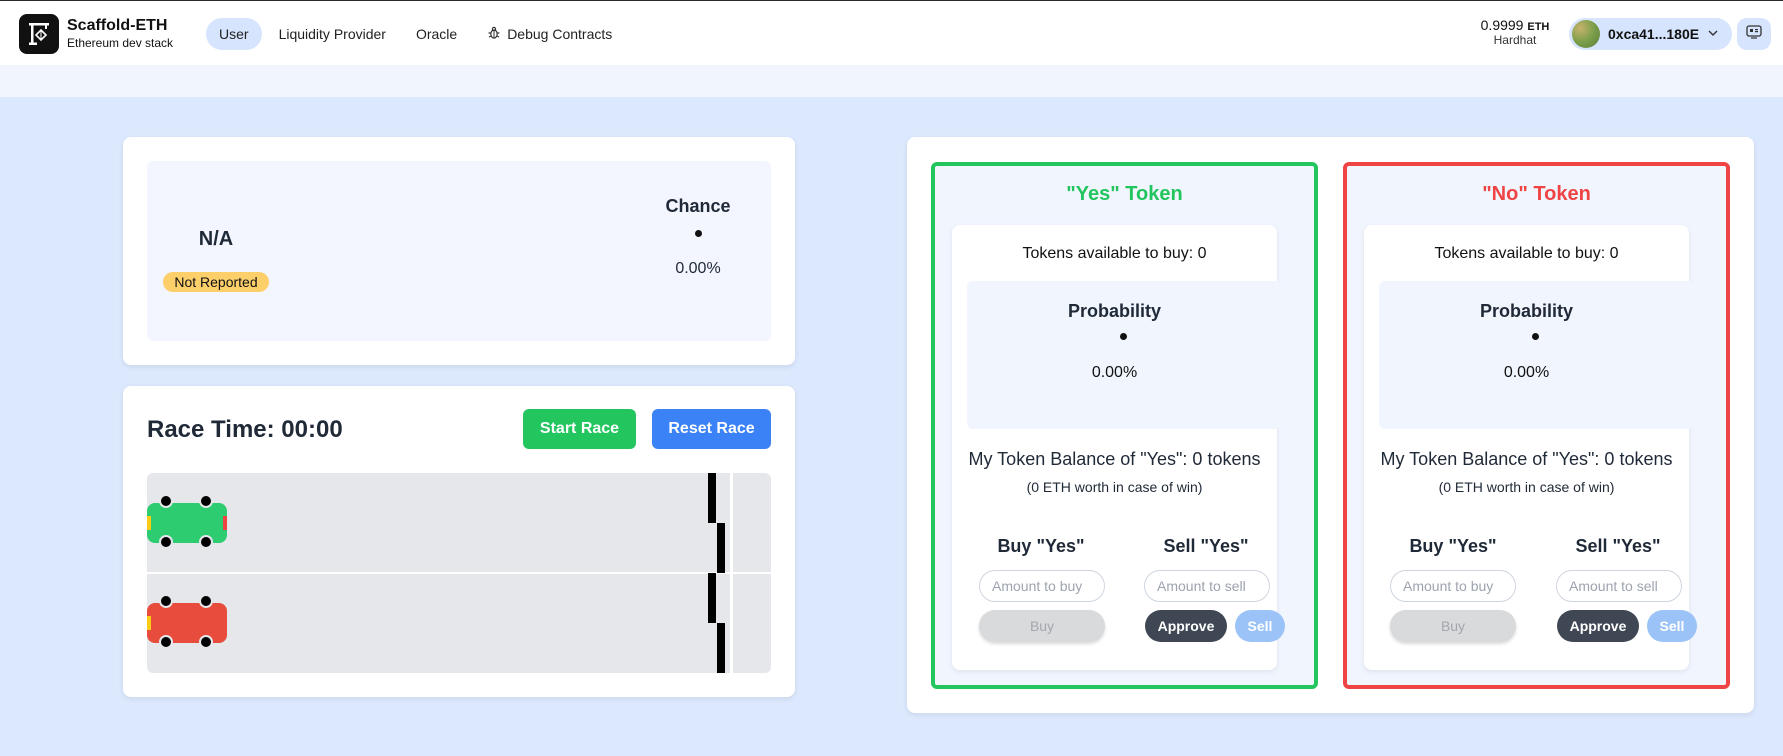  Describe the element at coordinates (731, 573) in the screenshot. I see `finish-line-gap` at that location.